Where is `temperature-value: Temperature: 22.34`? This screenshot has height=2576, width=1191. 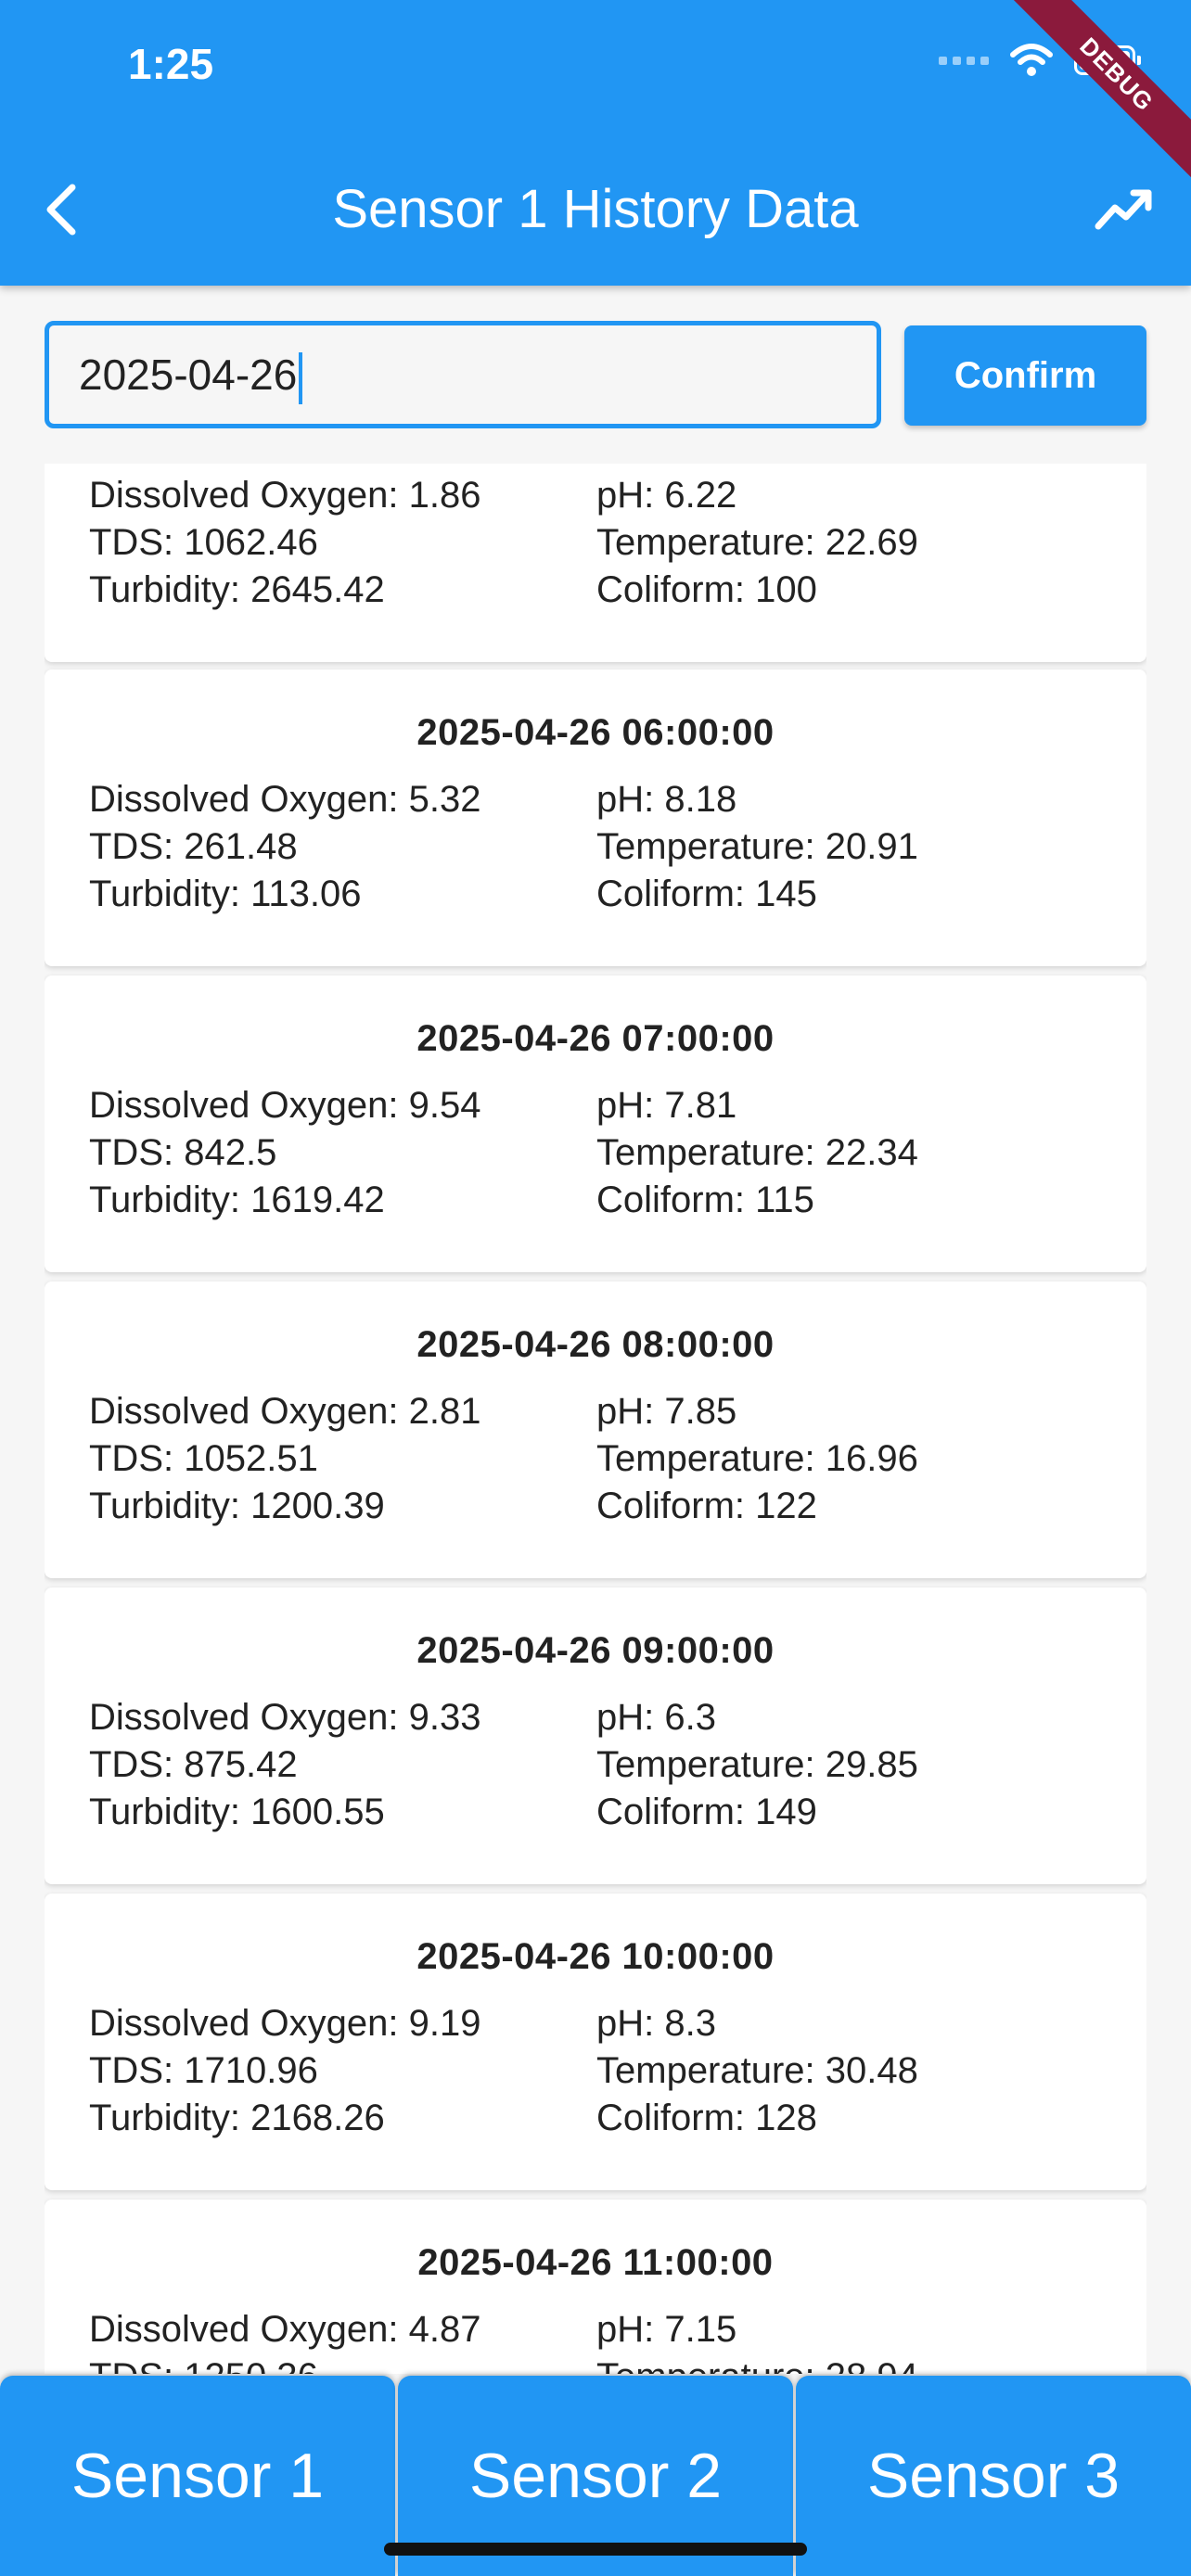 temperature-value: Temperature: 22.34 is located at coordinates (757, 1152).